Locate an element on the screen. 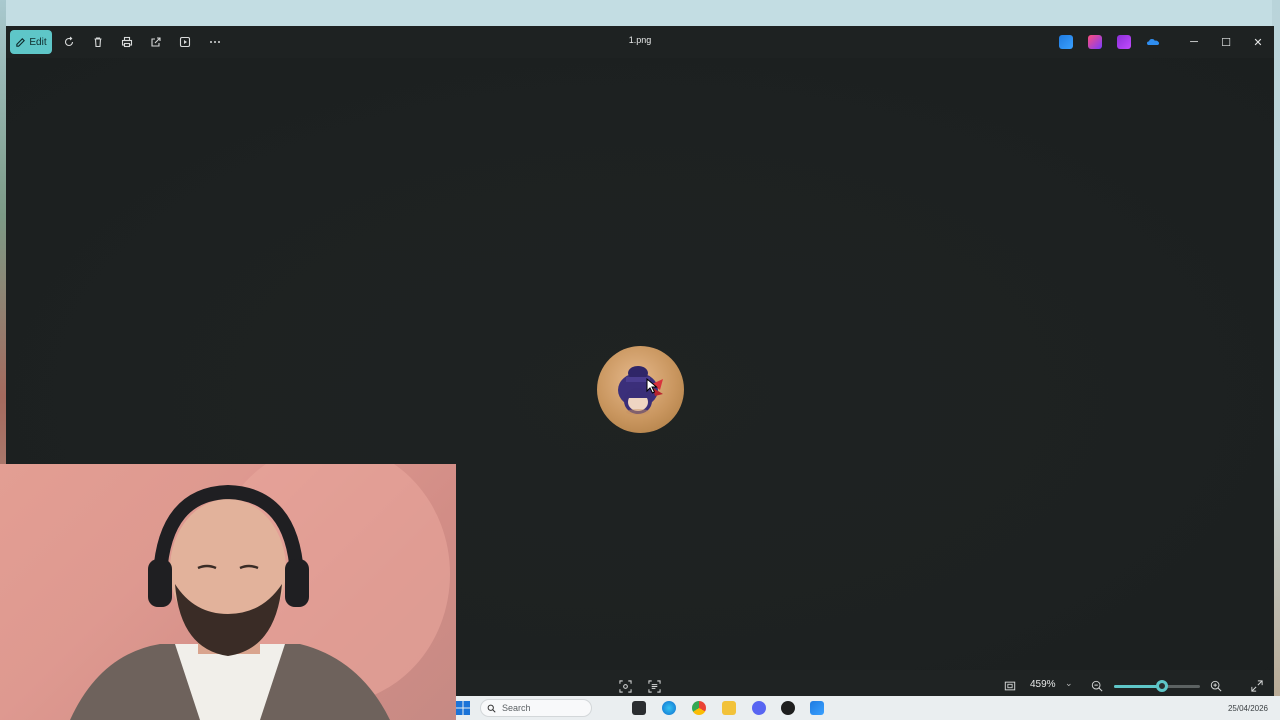 Image resolution: width=1280 pixels, height=720 pixels. minimize-button: ─ is located at coordinates (1194, 42).